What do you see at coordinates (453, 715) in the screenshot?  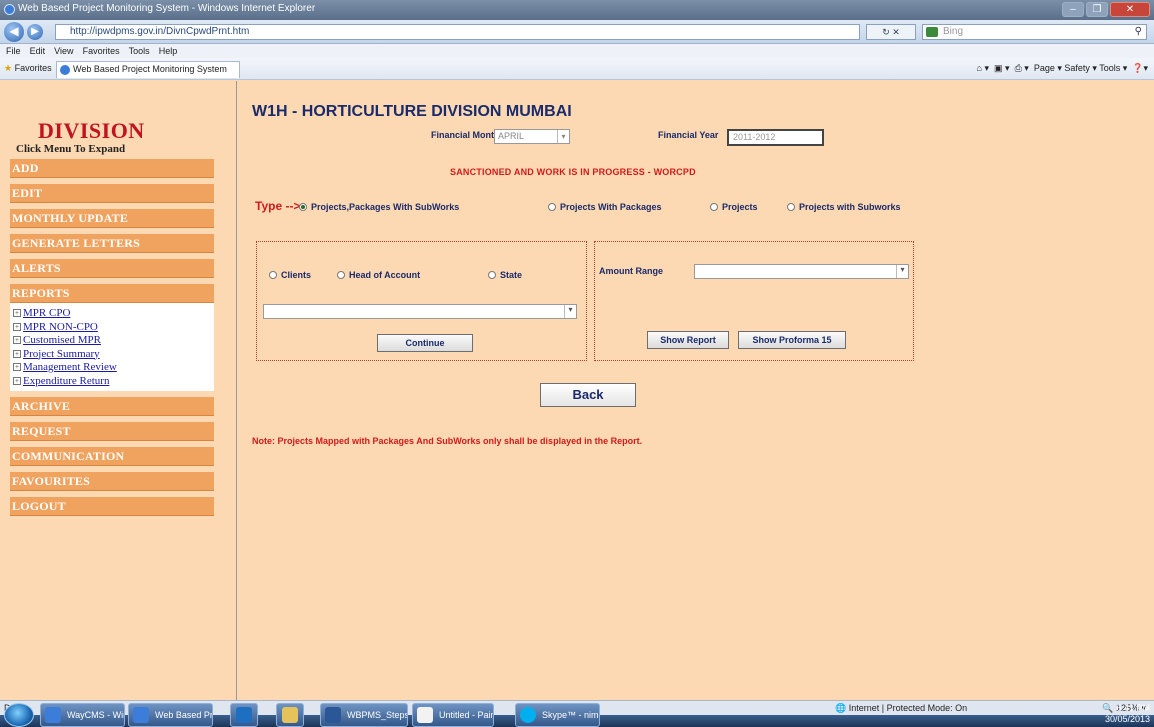 I see `taskbar-item-paint: Untitled - Paint` at bounding box center [453, 715].